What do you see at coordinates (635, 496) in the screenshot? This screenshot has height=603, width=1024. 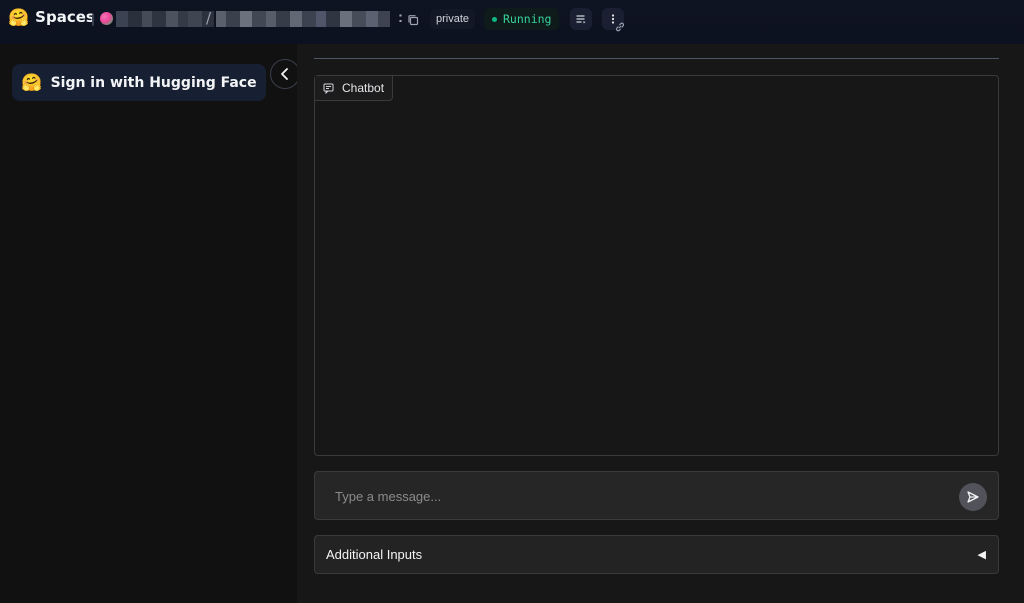 I see `message-input` at bounding box center [635, 496].